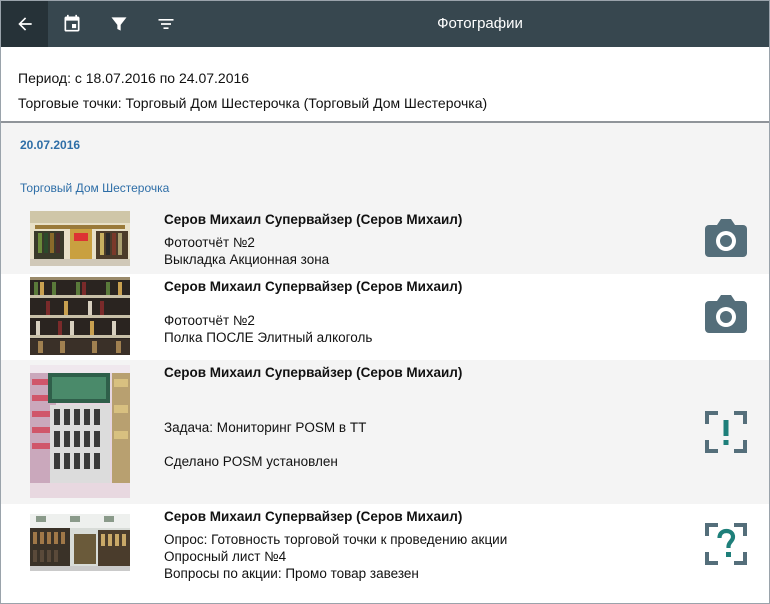  Describe the element at coordinates (134, 78) in the screenshot. I see `period-text: Период: с 18.07.2016 по 24.07.2016` at that location.